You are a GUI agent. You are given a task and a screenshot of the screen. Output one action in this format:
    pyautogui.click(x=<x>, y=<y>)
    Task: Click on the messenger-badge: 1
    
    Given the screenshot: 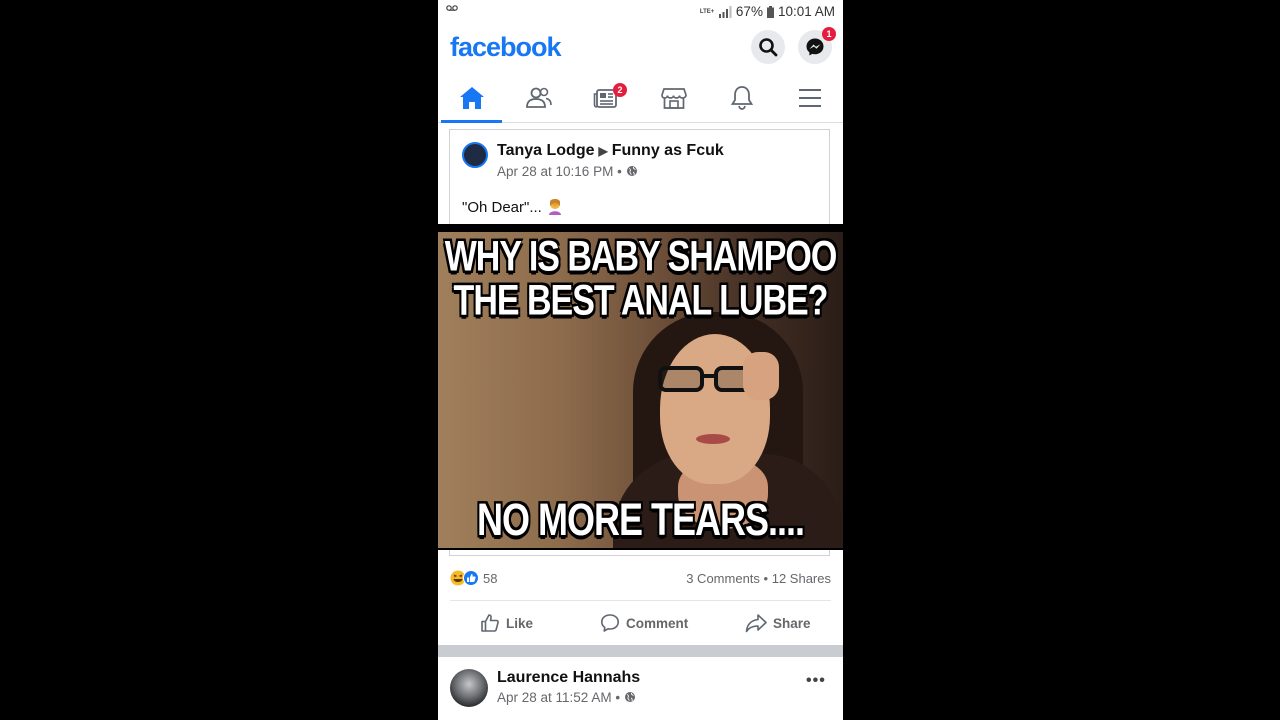 What is the action you would take?
    pyautogui.click(x=829, y=34)
    